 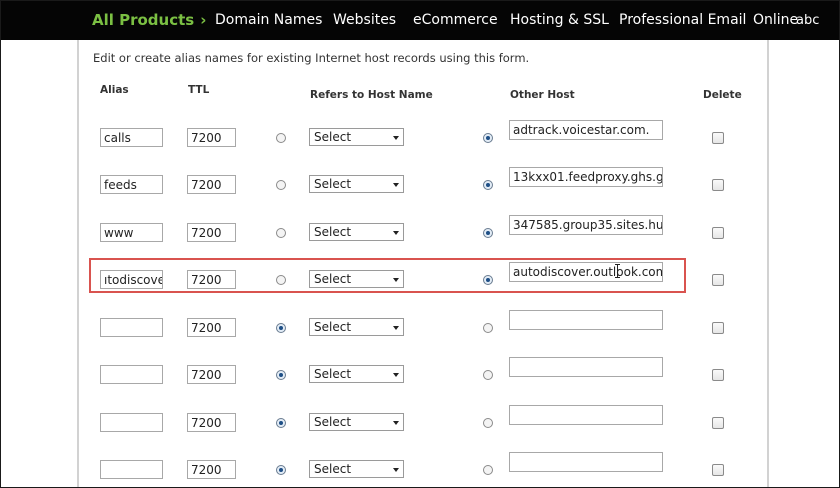 I want to click on other-host-input: 347585.group35.sites.hubs|, so click(x=586, y=225).